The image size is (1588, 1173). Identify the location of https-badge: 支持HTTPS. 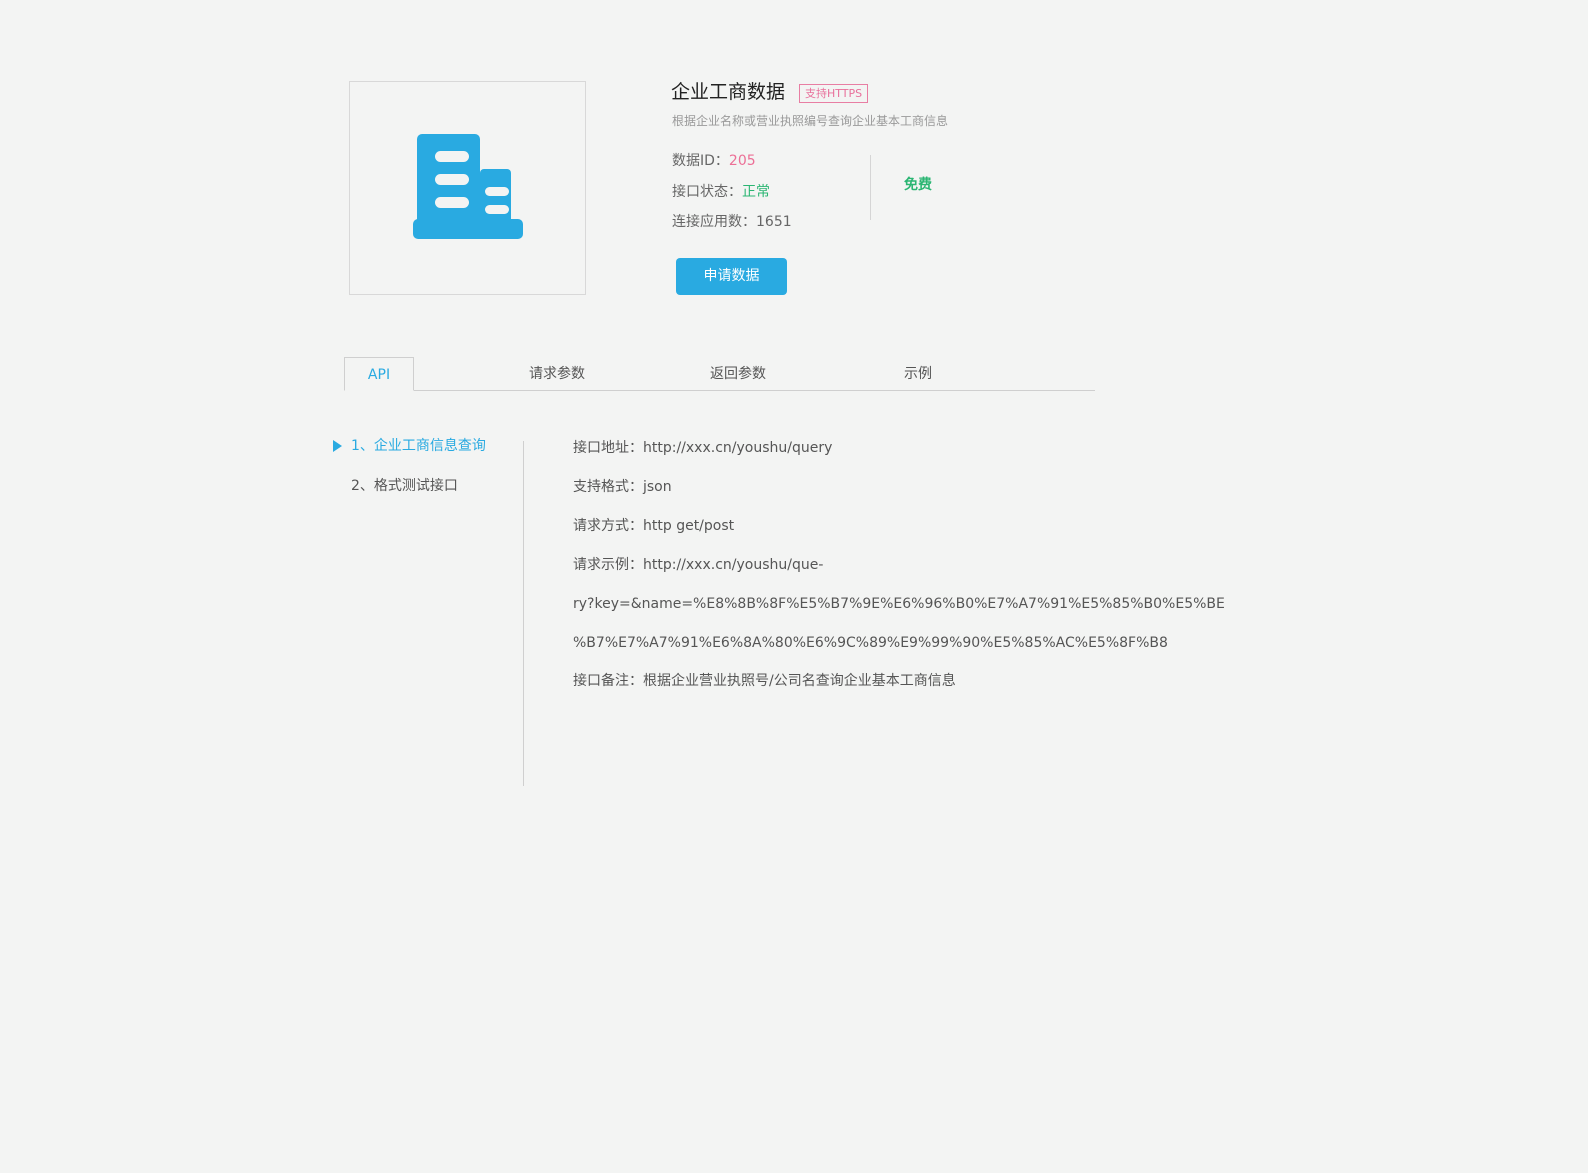
(834, 93).